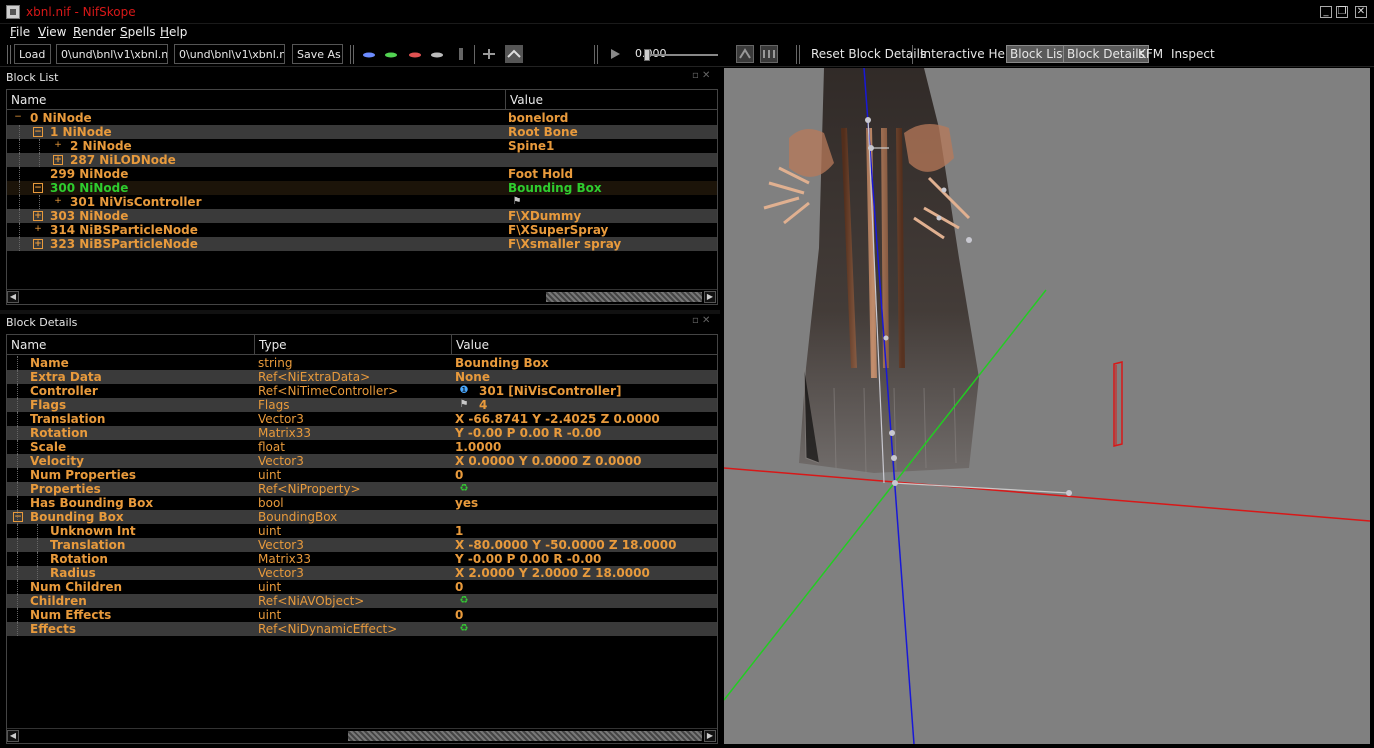  Describe the element at coordinates (94, 32) in the screenshot. I see `menu-render: Render` at that location.